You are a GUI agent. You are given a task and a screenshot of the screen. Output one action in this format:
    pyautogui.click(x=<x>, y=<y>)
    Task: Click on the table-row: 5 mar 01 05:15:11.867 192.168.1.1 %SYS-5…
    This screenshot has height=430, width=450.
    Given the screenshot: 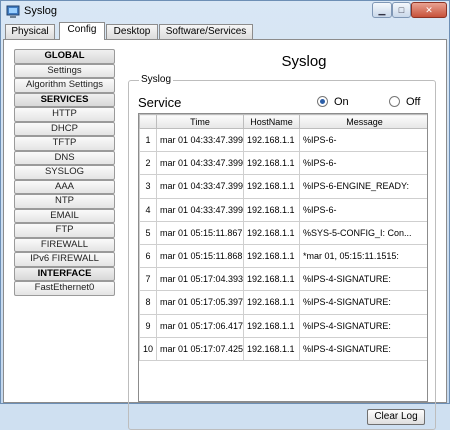 What is the action you would take?
    pyautogui.click(x=283, y=232)
    